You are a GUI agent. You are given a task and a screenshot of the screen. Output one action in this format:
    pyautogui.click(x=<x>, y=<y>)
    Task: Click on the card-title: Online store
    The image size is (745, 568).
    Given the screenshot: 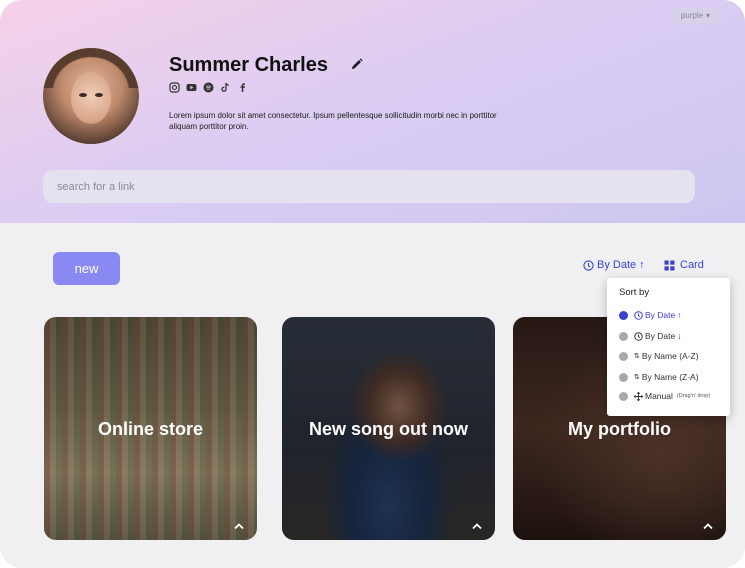 What is the action you would take?
    pyautogui.click(x=150, y=428)
    